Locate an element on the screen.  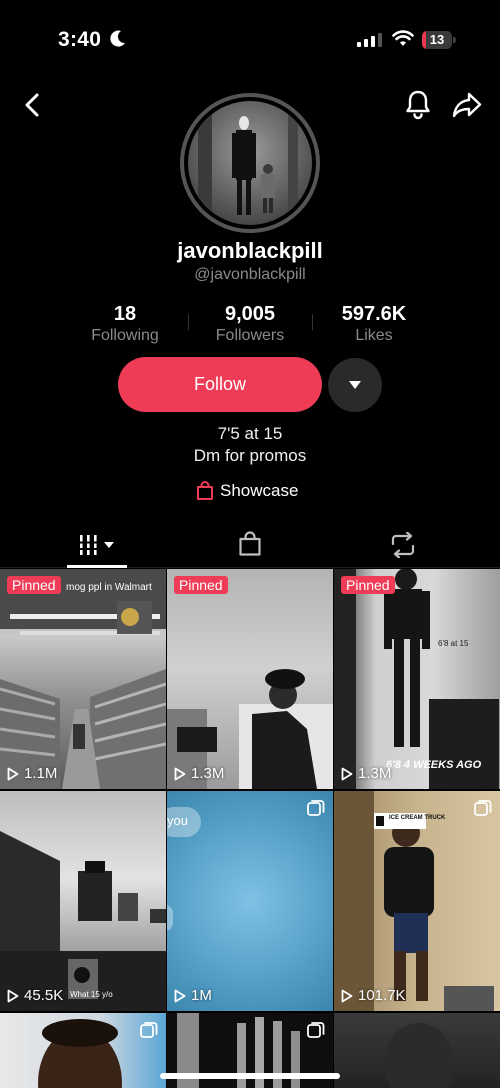
video-caption: What 15 y/o is located at coordinates (91, 994).